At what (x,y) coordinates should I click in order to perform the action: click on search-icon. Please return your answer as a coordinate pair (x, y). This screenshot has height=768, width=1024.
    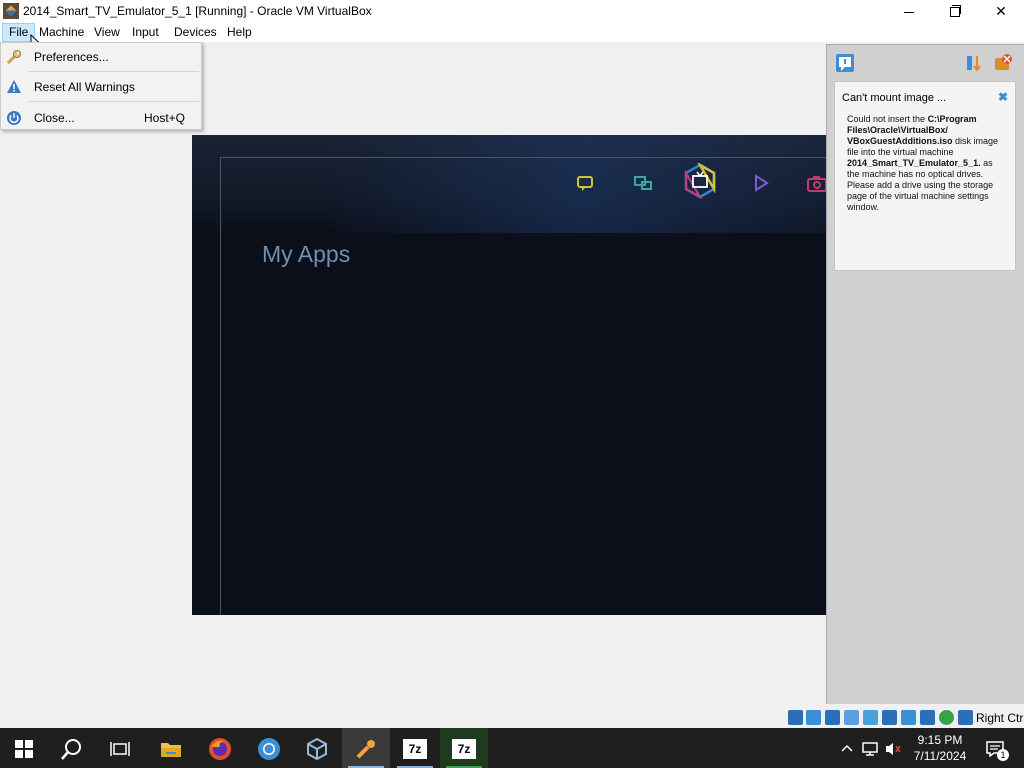
    Looking at the image, I should click on (71, 750).